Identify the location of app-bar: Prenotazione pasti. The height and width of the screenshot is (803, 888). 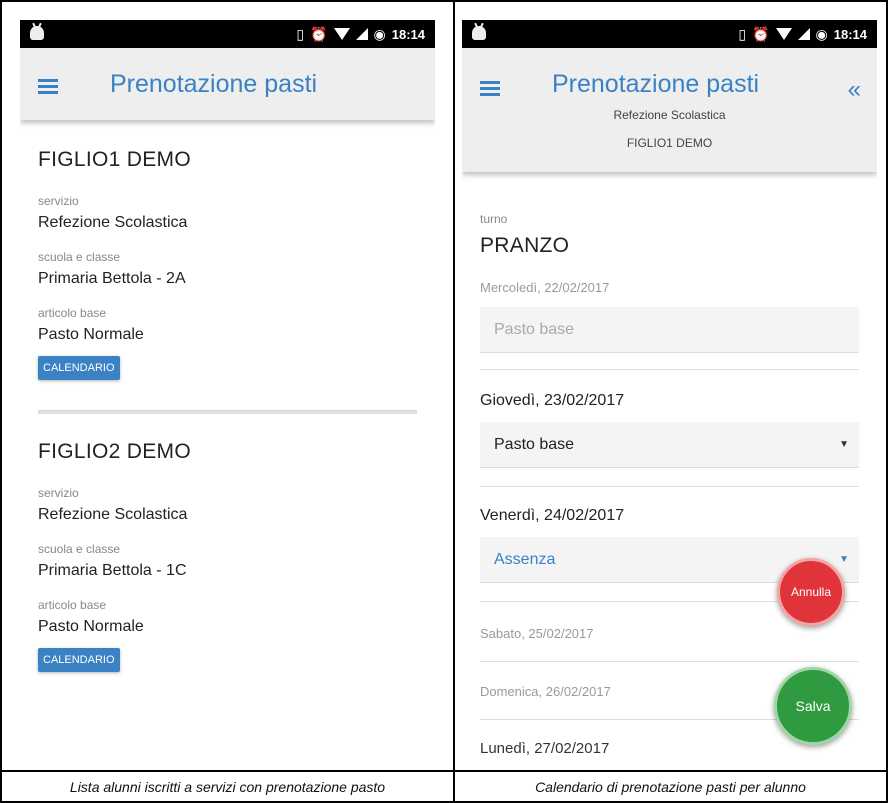
(227, 84).